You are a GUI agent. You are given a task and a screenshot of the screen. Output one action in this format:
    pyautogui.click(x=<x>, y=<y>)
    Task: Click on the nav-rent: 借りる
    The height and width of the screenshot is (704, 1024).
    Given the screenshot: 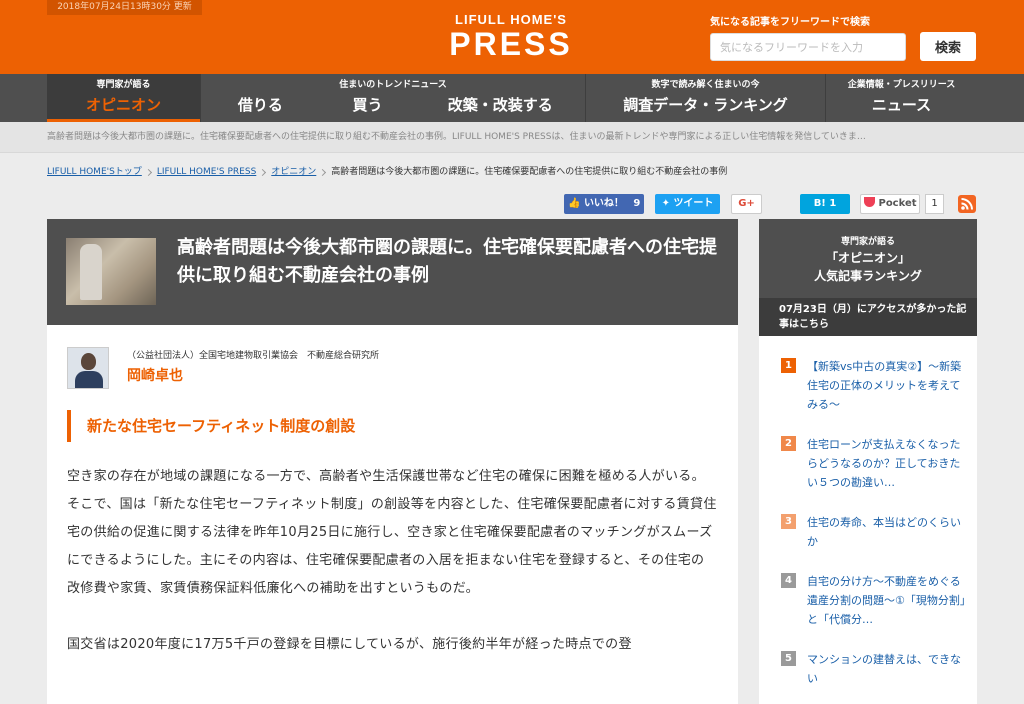 What is the action you would take?
    pyautogui.click(x=260, y=98)
    